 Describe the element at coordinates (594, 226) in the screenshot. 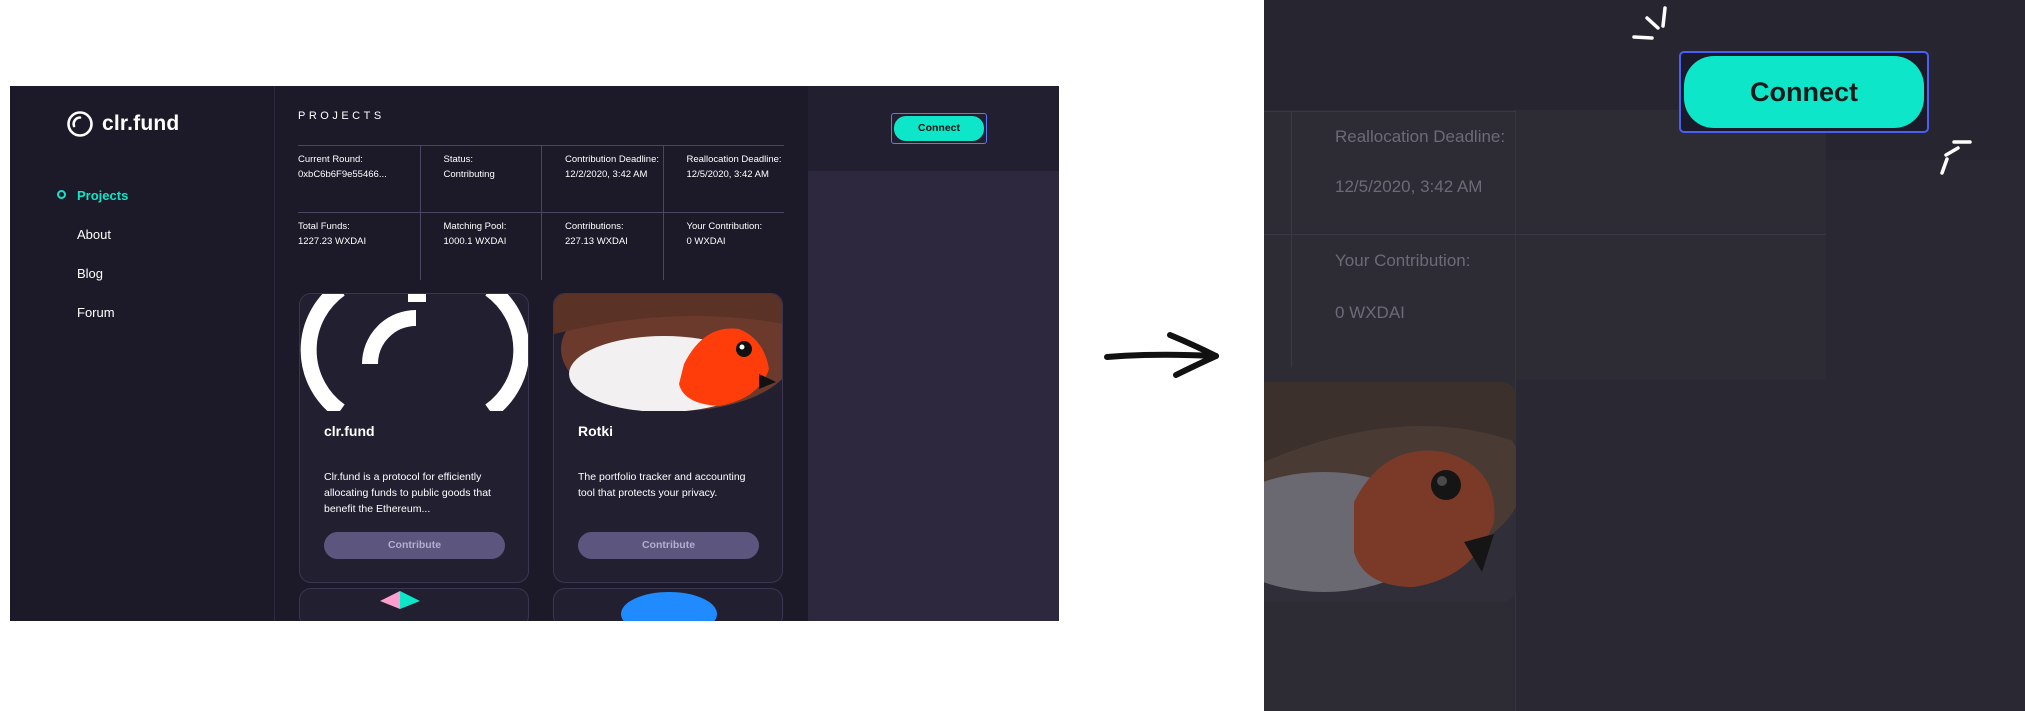

I see `stat-label: Contributions:` at that location.